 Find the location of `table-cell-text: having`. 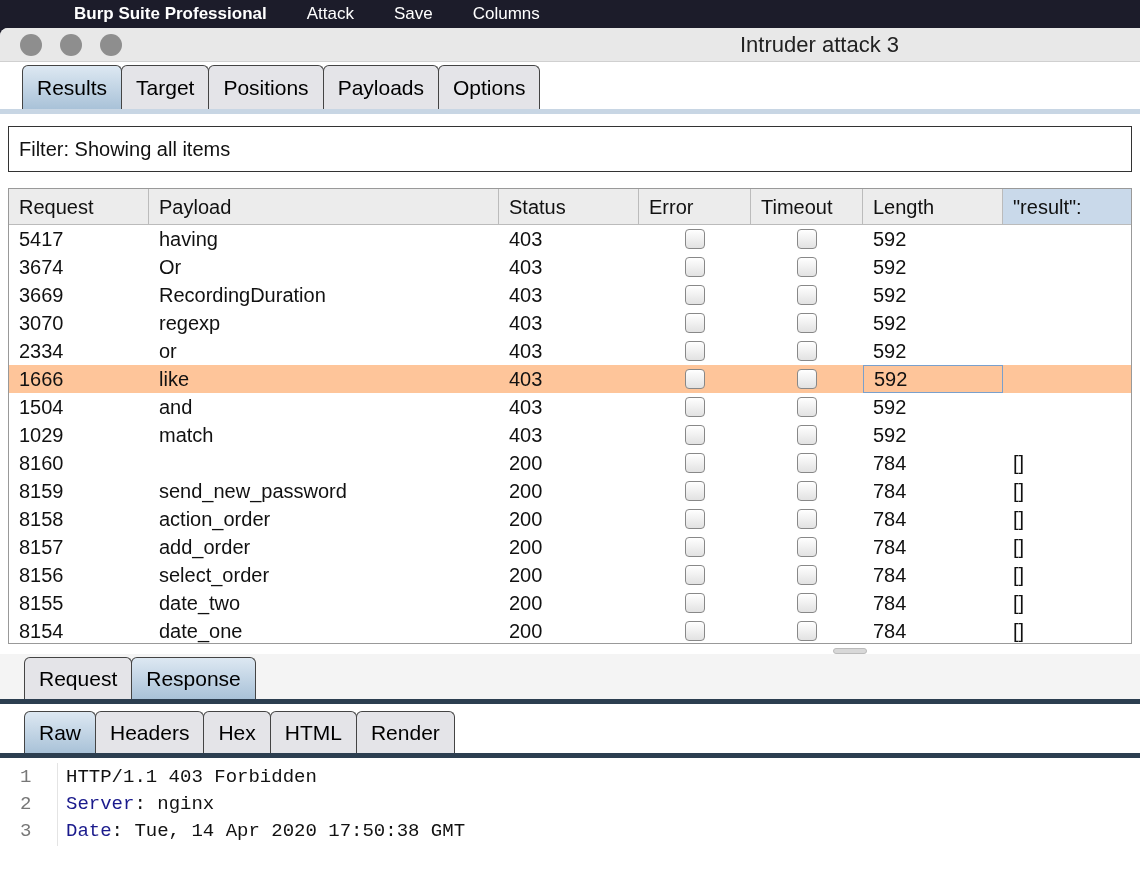

table-cell-text: having is located at coordinates (188, 239).